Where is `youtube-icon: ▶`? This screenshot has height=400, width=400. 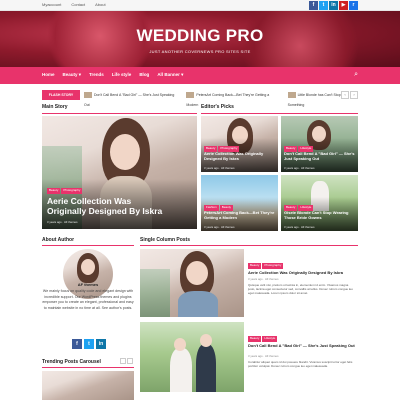 youtube-icon: ▶ is located at coordinates (343, 5).